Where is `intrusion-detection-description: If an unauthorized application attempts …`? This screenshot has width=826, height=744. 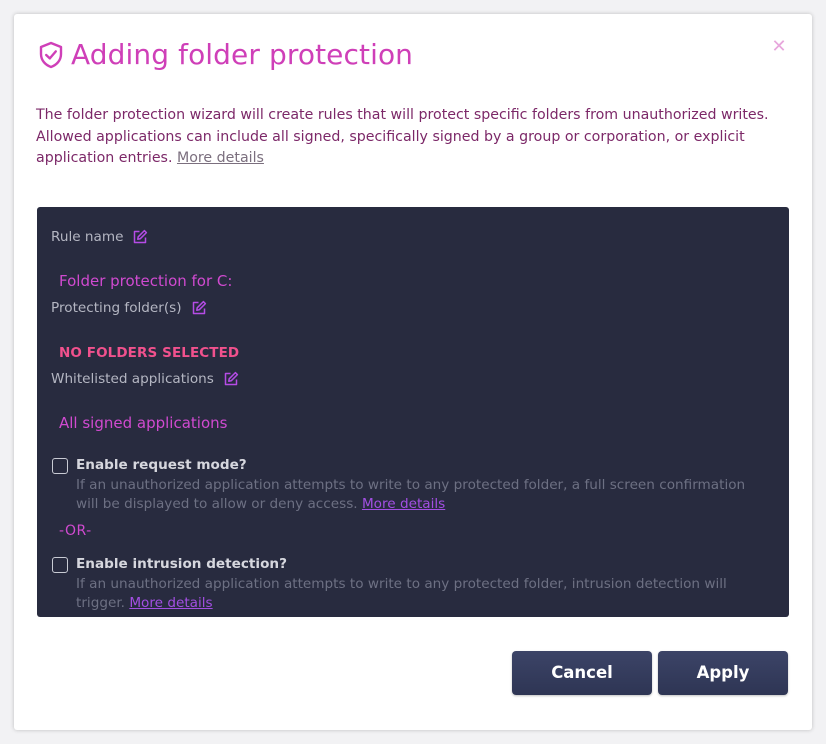
intrusion-detection-description: If an unauthorized application attempts … is located at coordinates (421, 594).